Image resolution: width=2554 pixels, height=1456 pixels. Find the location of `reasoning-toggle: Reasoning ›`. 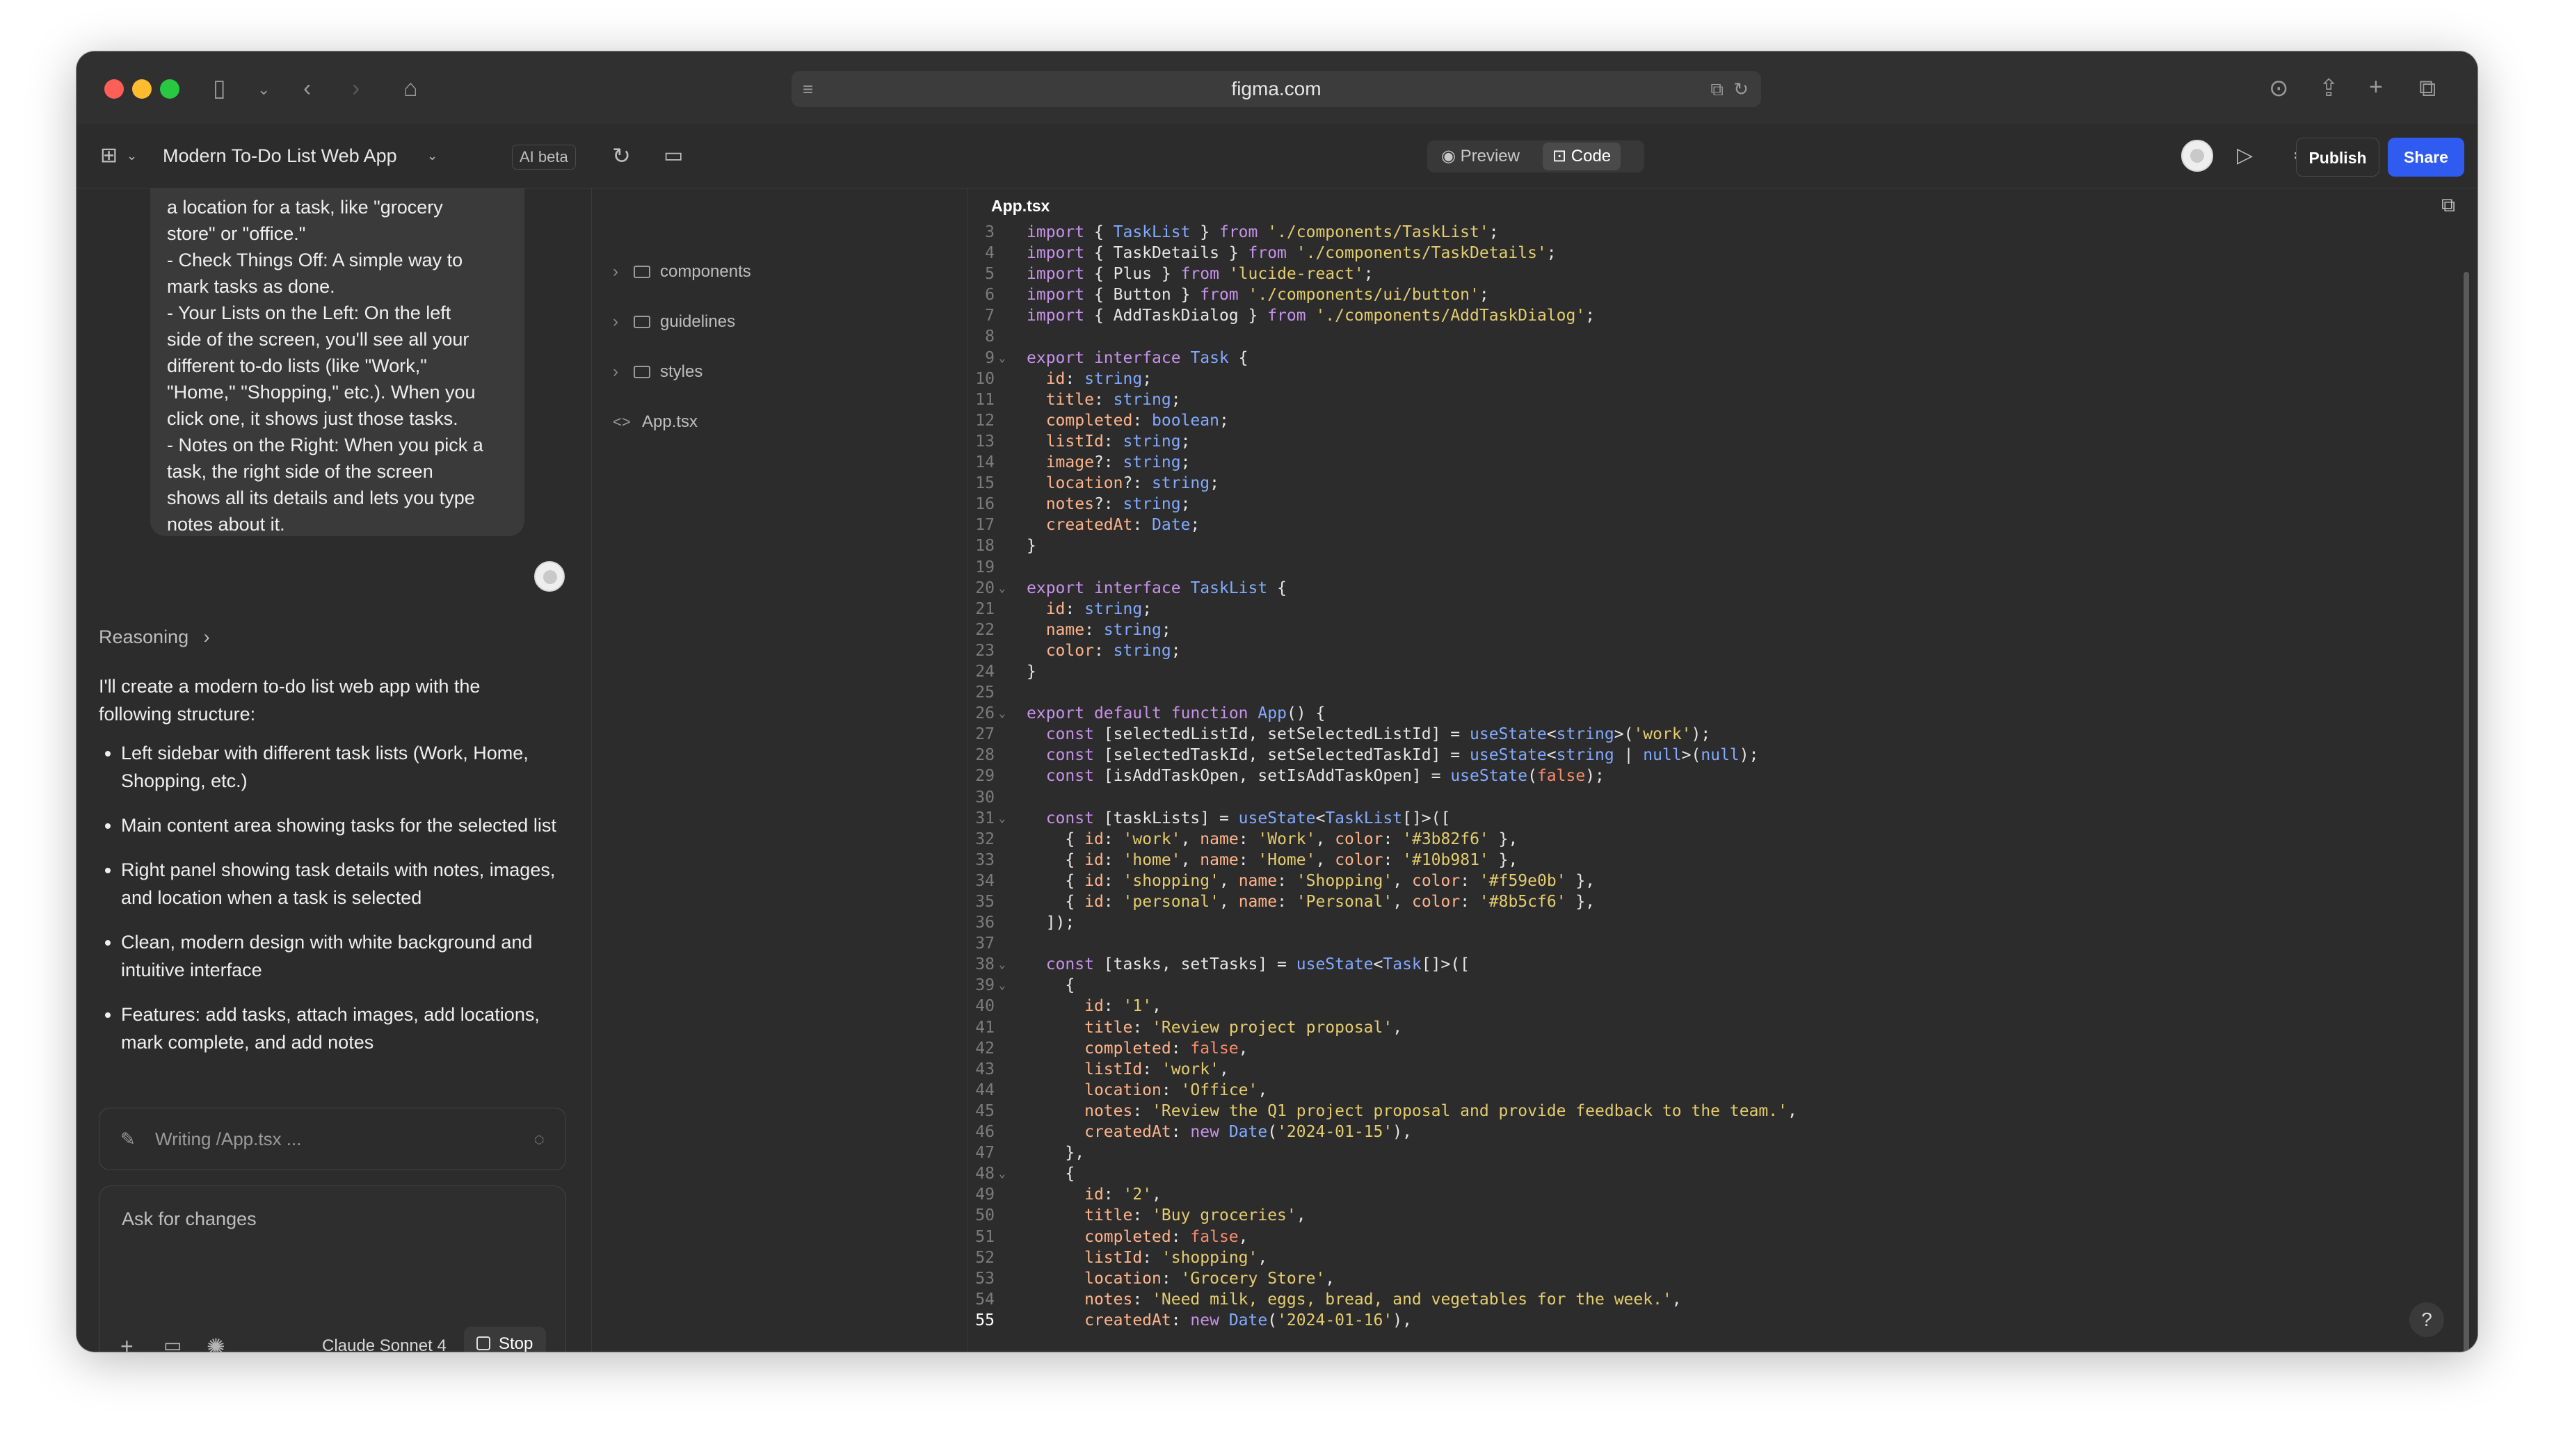

reasoning-toggle: Reasoning › is located at coordinates (154, 637).